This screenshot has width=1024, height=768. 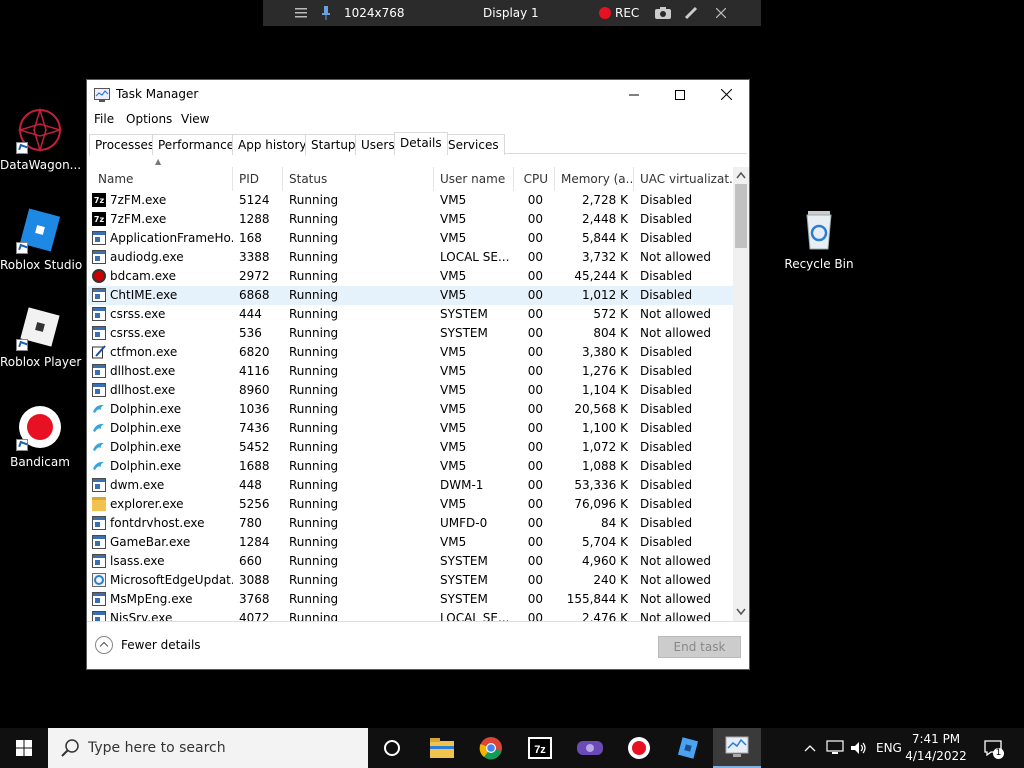 What do you see at coordinates (358, 179) in the screenshot?
I see `column-header-status: Status` at bounding box center [358, 179].